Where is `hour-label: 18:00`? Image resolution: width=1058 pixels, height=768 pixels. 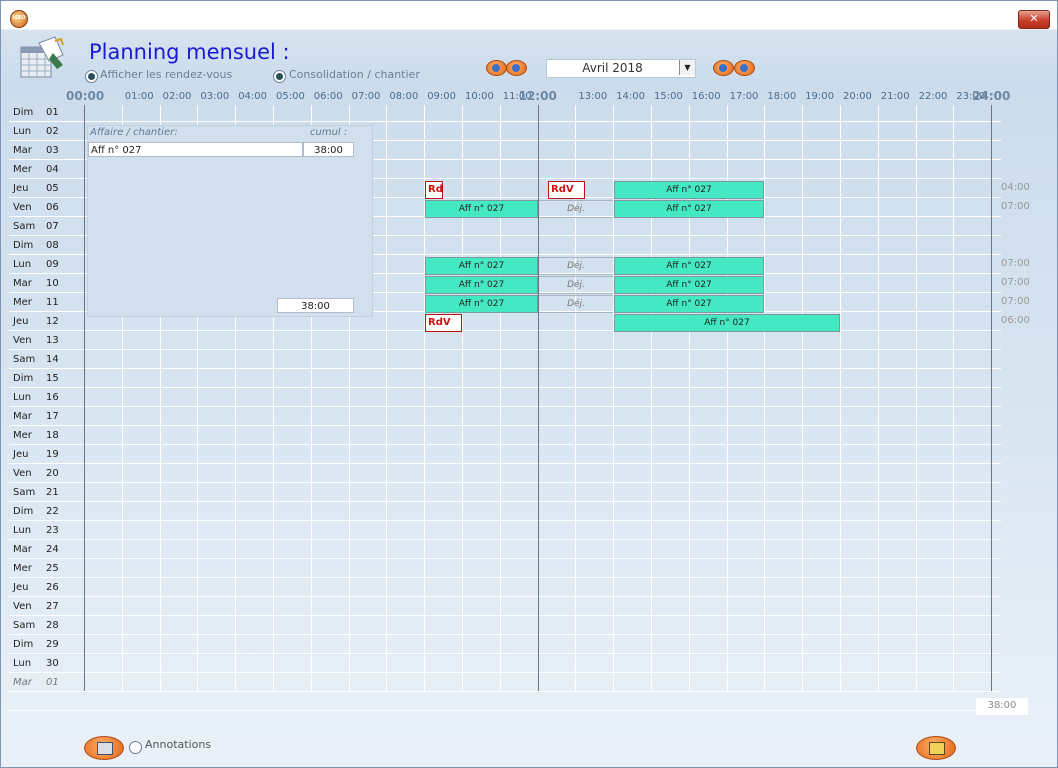 hour-label: 18:00 is located at coordinates (782, 96).